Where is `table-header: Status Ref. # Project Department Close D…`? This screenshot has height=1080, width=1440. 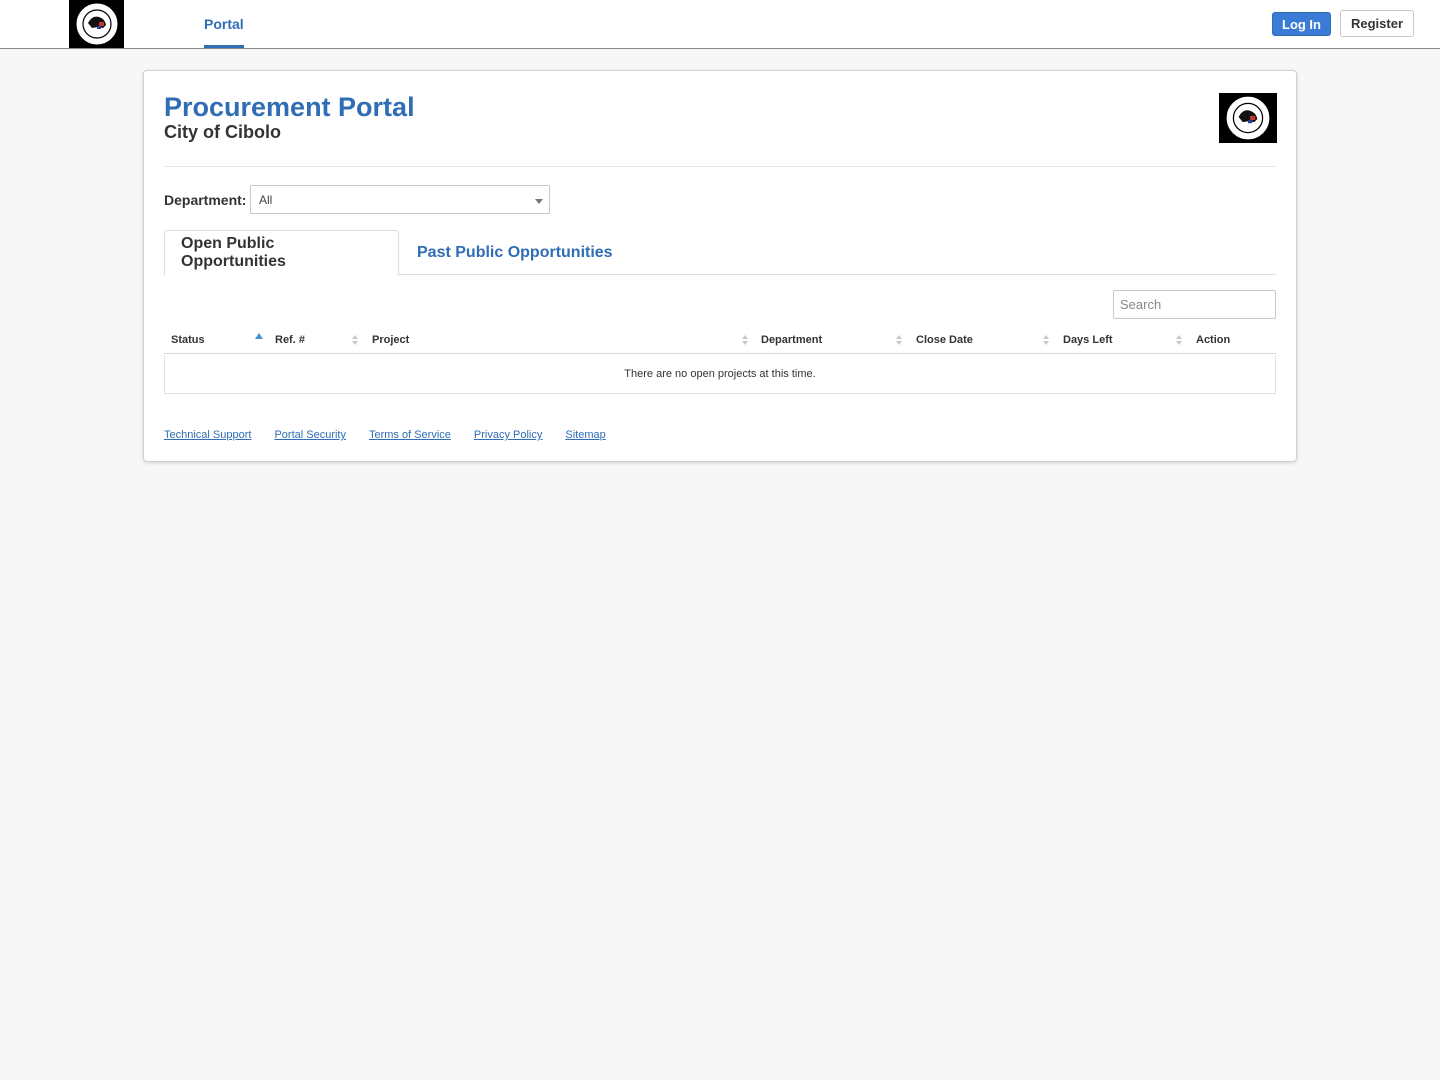
table-header: Status Ref. # Project Department Close D… is located at coordinates (720, 339).